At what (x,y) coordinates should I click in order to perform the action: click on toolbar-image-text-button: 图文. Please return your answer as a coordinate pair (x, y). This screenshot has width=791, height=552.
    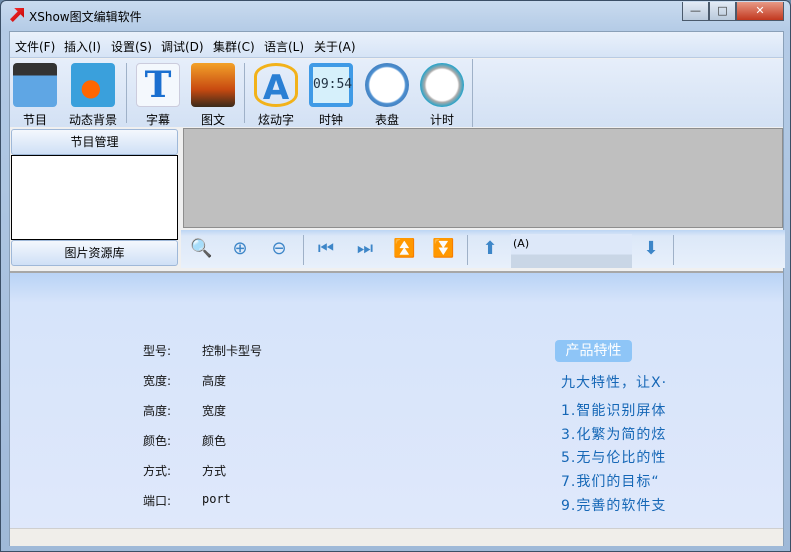
    Looking at the image, I should click on (213, 94).